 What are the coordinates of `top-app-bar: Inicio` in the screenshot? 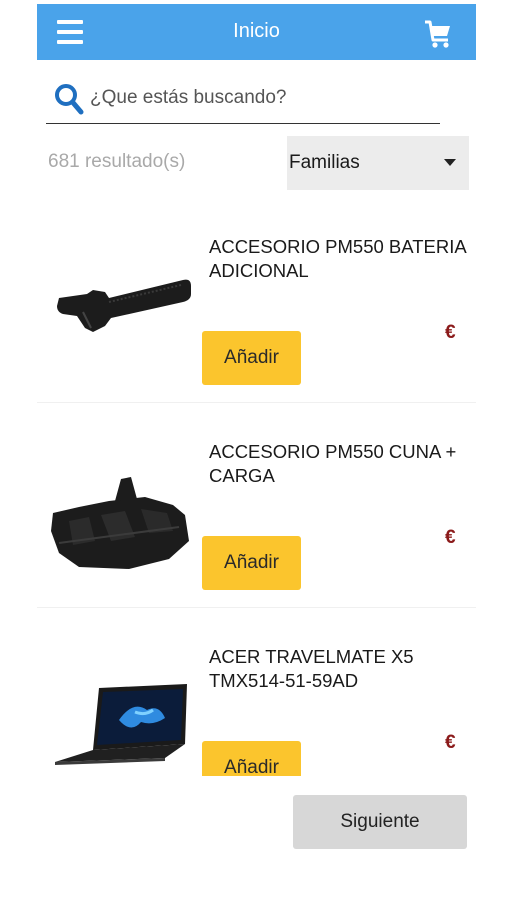 It's located at (256, 32).